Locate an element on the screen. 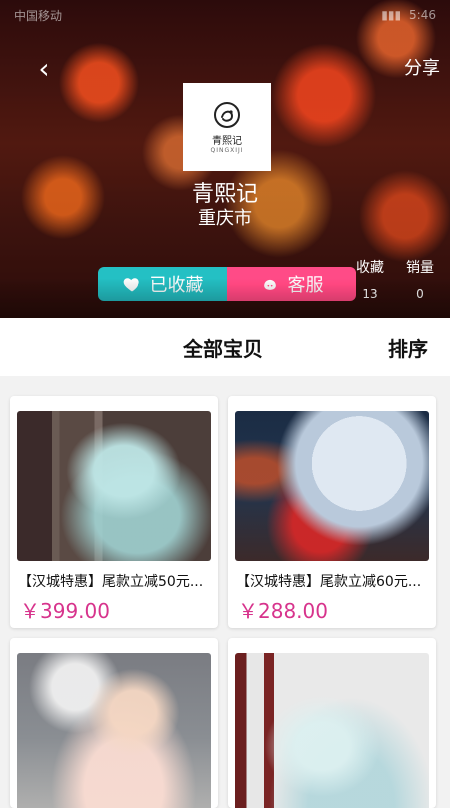  share-button: 分享 is located at coordinates (422, 67).